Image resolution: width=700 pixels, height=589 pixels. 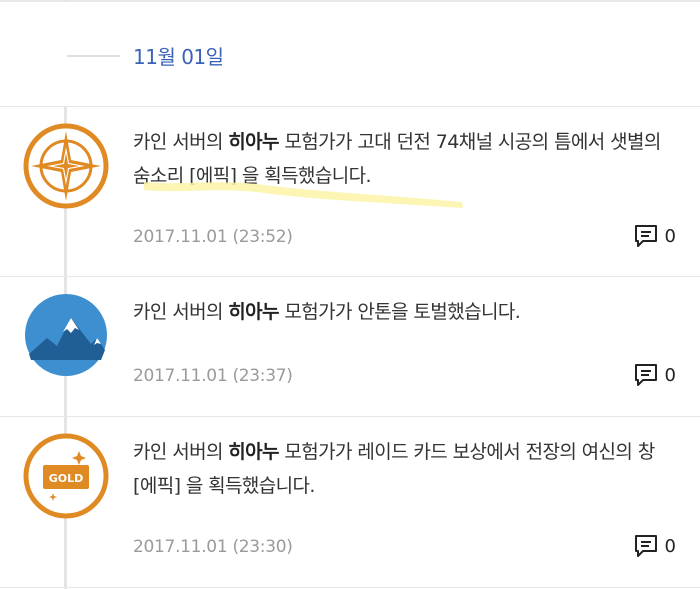 I want to click on timestamp: 2017.11.01 (23:30), so click(x=213, y=547).